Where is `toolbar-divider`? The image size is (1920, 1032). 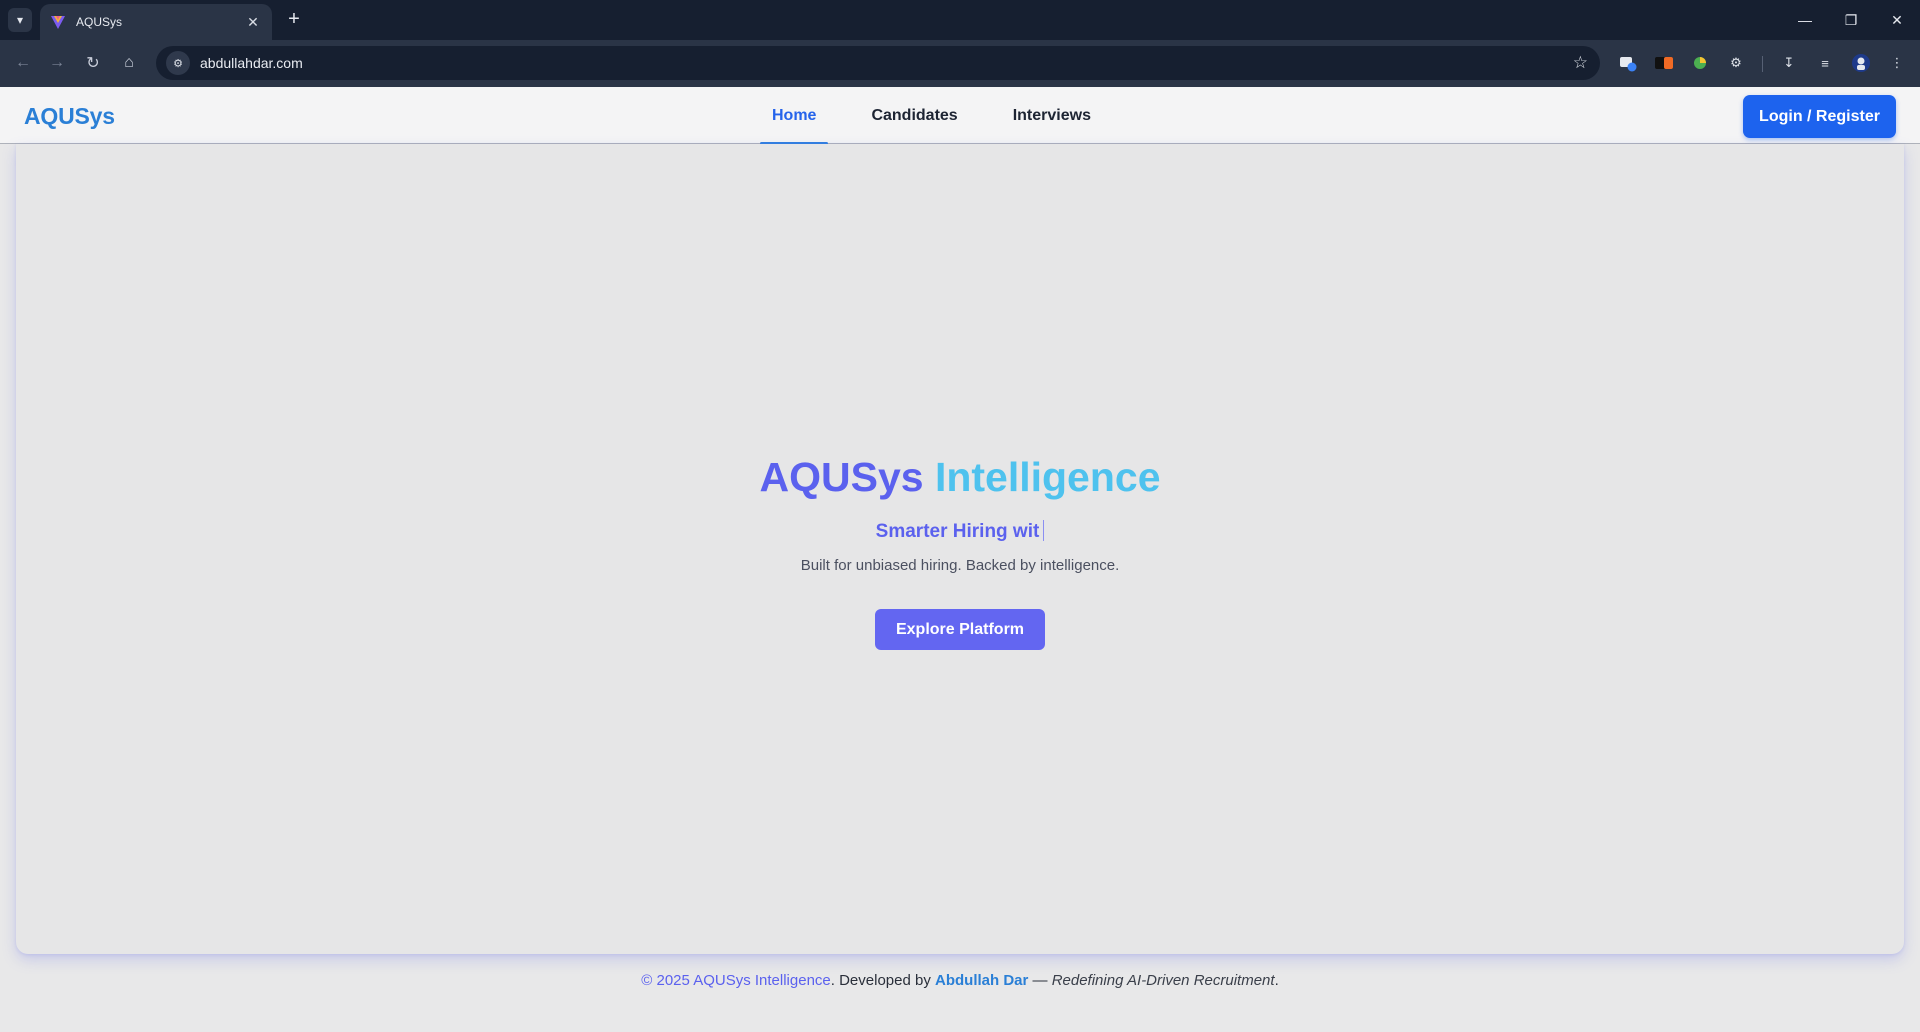 toolbar-divider is located at coordinates (1762, 64).